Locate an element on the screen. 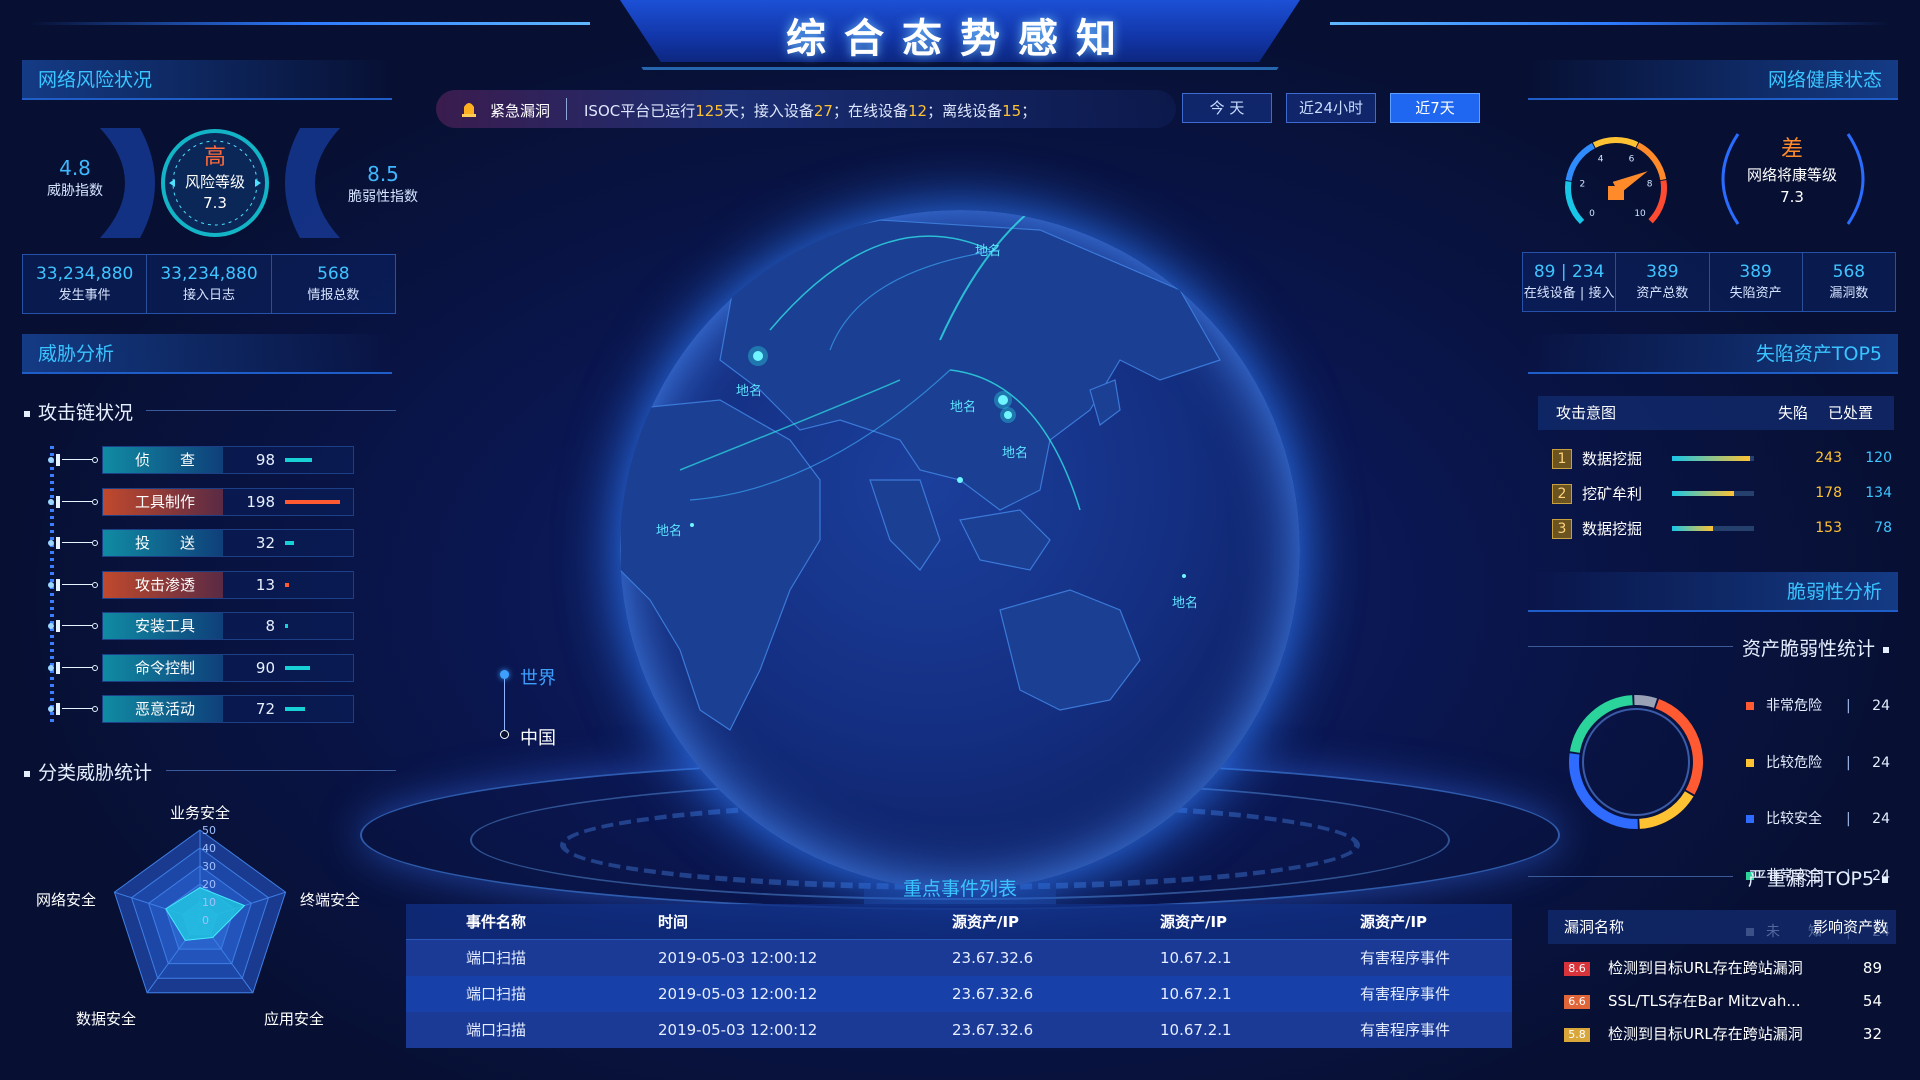  gauge-tick-label: 10 is located at coordinates (1640, 214).